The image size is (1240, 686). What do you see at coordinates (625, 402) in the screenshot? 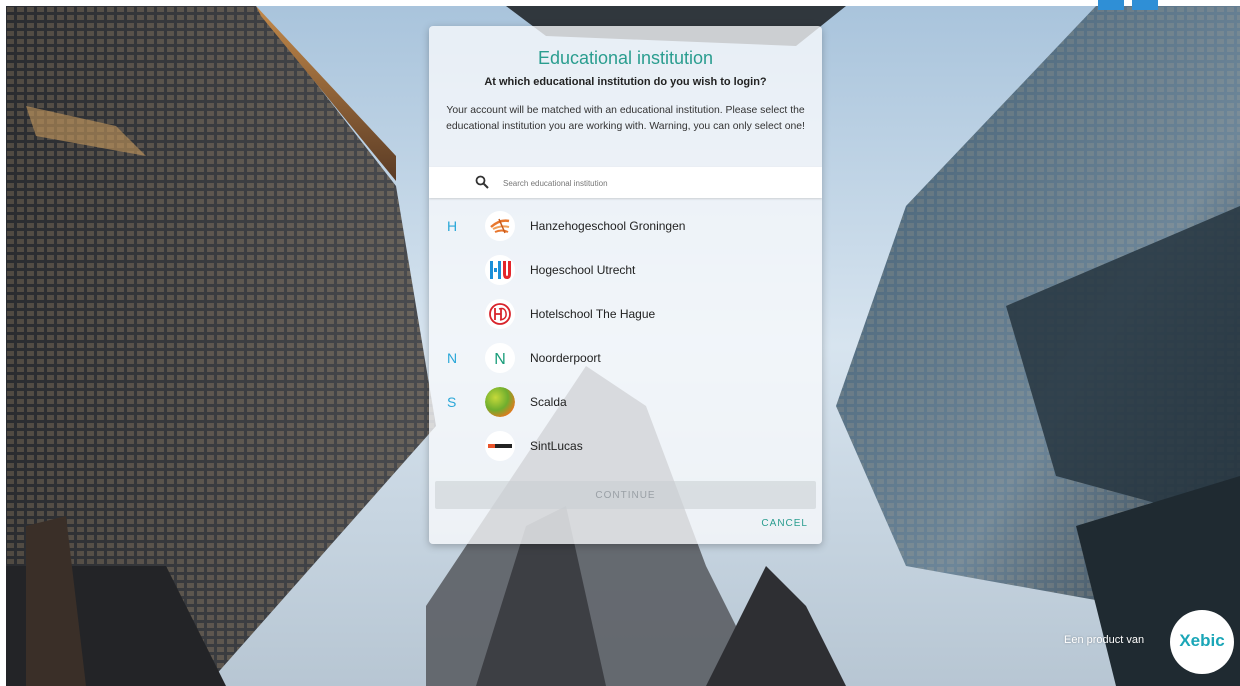
I see `institution-item-scalda: S Scalda` at bounding box center [625, 402].